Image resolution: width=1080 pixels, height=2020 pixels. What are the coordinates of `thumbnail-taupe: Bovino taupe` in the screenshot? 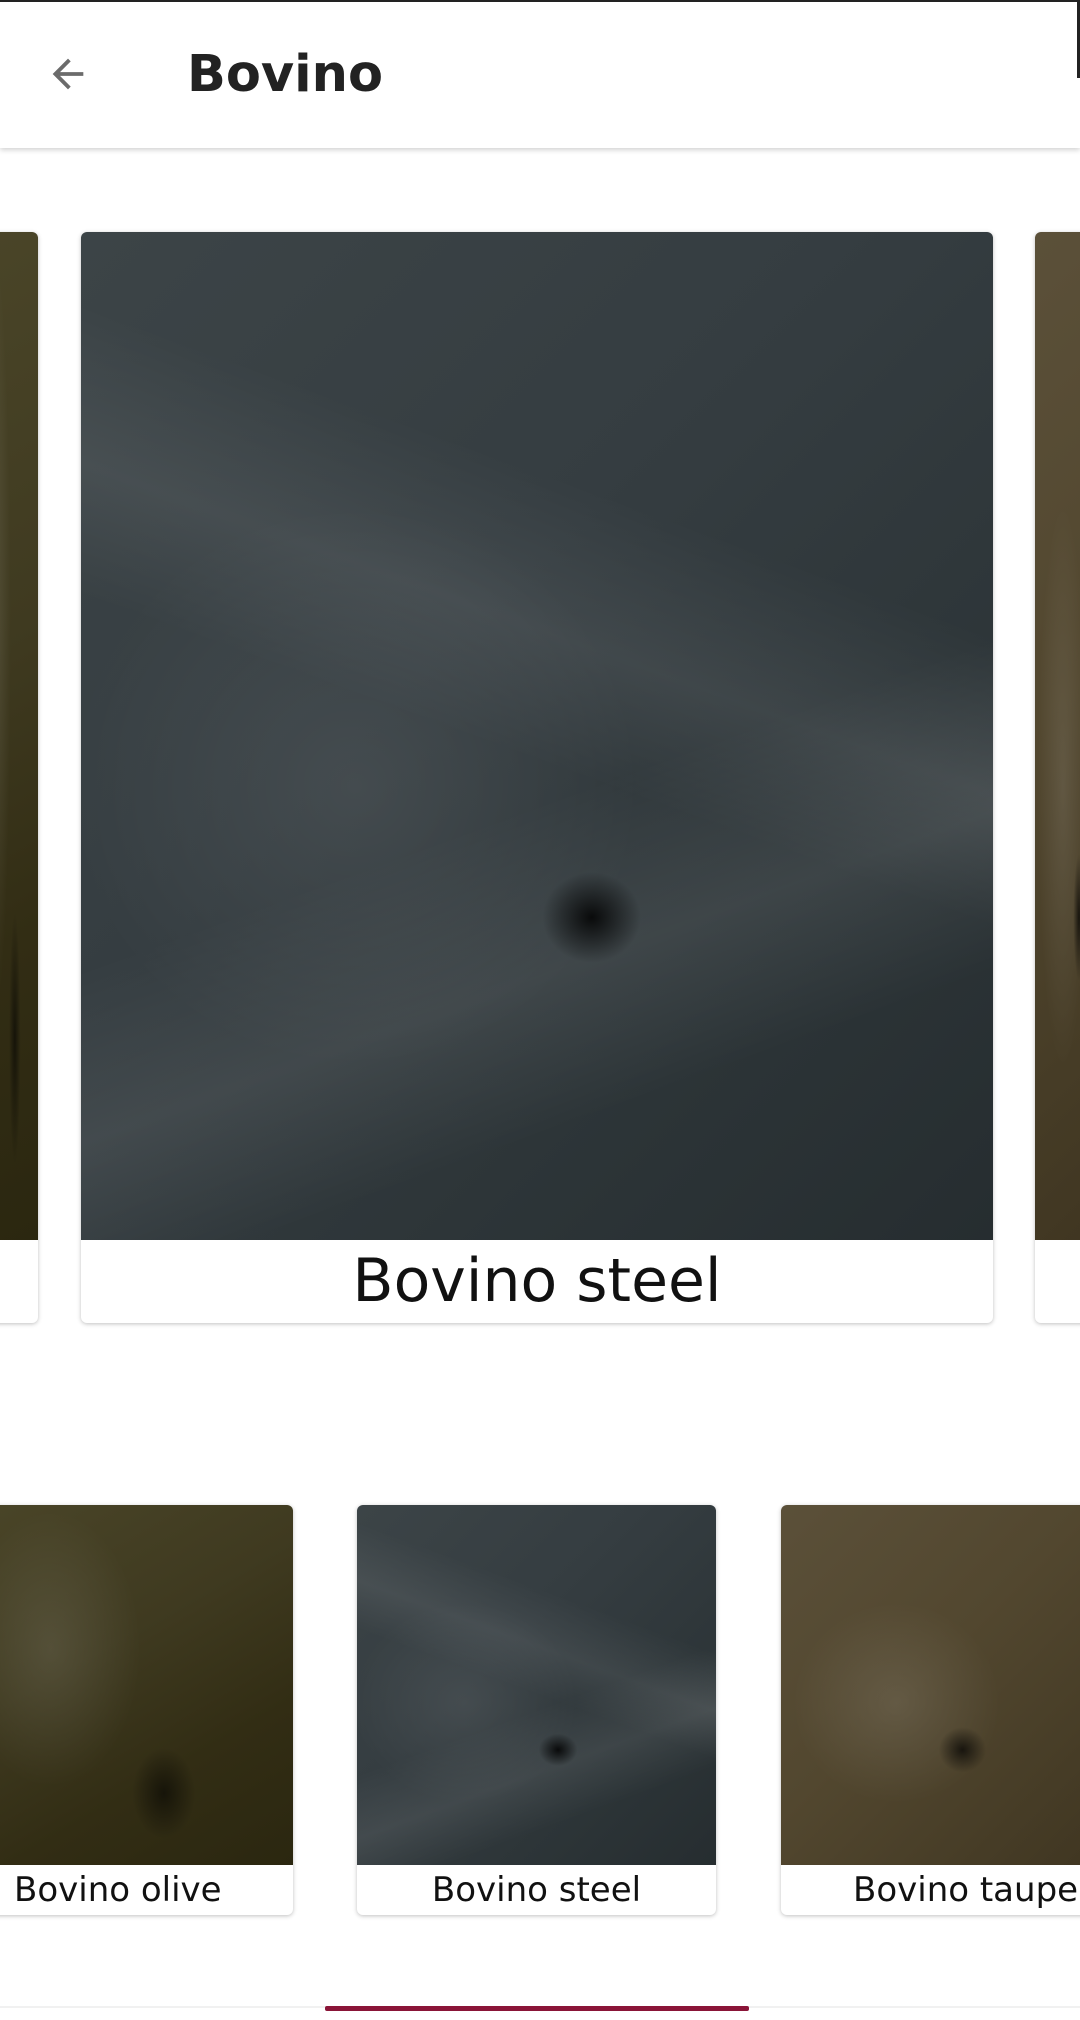 It's located at (930, 1710).